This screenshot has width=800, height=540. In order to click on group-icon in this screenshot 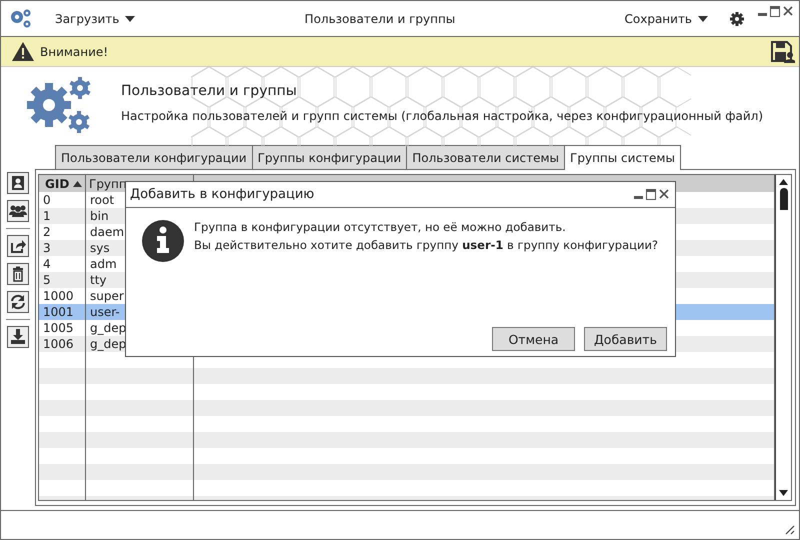, I will do `click(18, 211)`.